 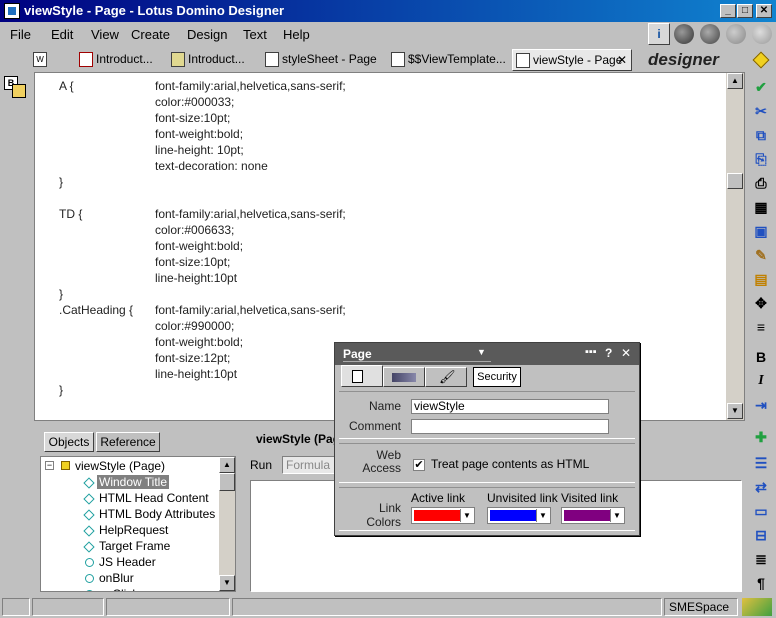 I want to click on code-line: font-size:10pt;, so click(x=192, y=262).